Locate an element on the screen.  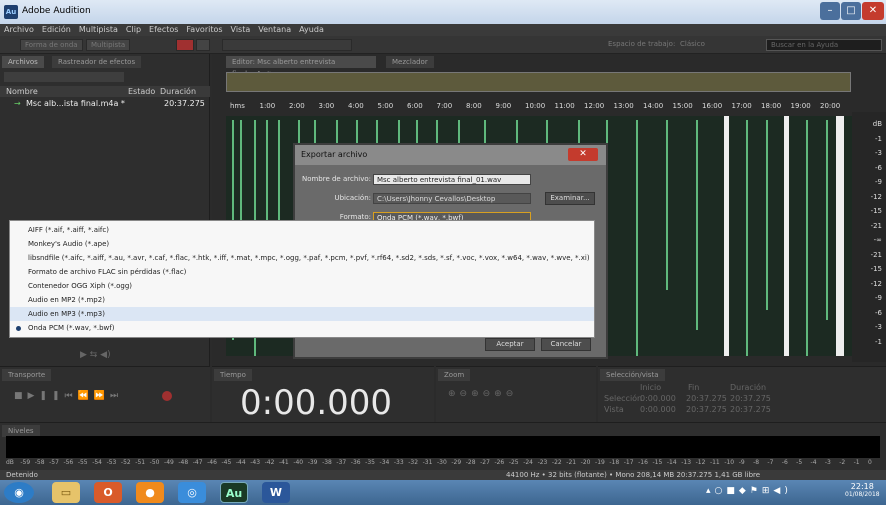
record-mode-icon is located at coordinates (185, 45).